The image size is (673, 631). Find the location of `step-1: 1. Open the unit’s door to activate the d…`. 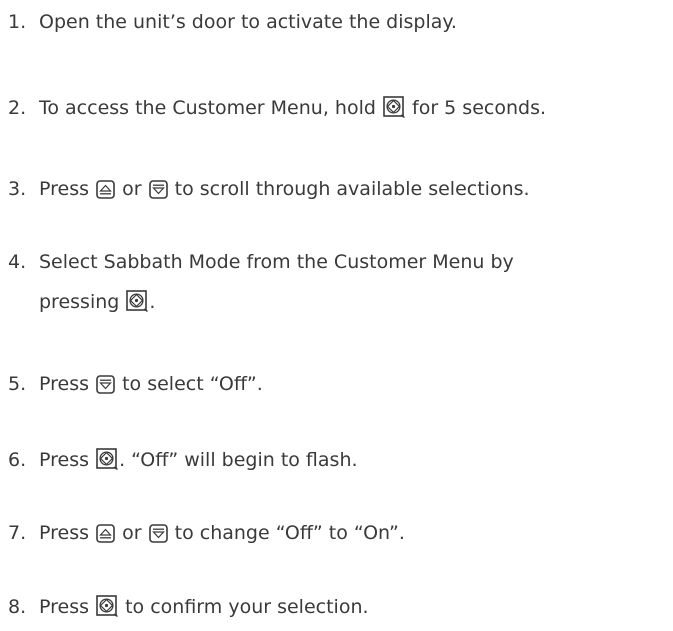

step-1: 1. Open the unit’s door to activate the d… is located at coordinates (232, 22).